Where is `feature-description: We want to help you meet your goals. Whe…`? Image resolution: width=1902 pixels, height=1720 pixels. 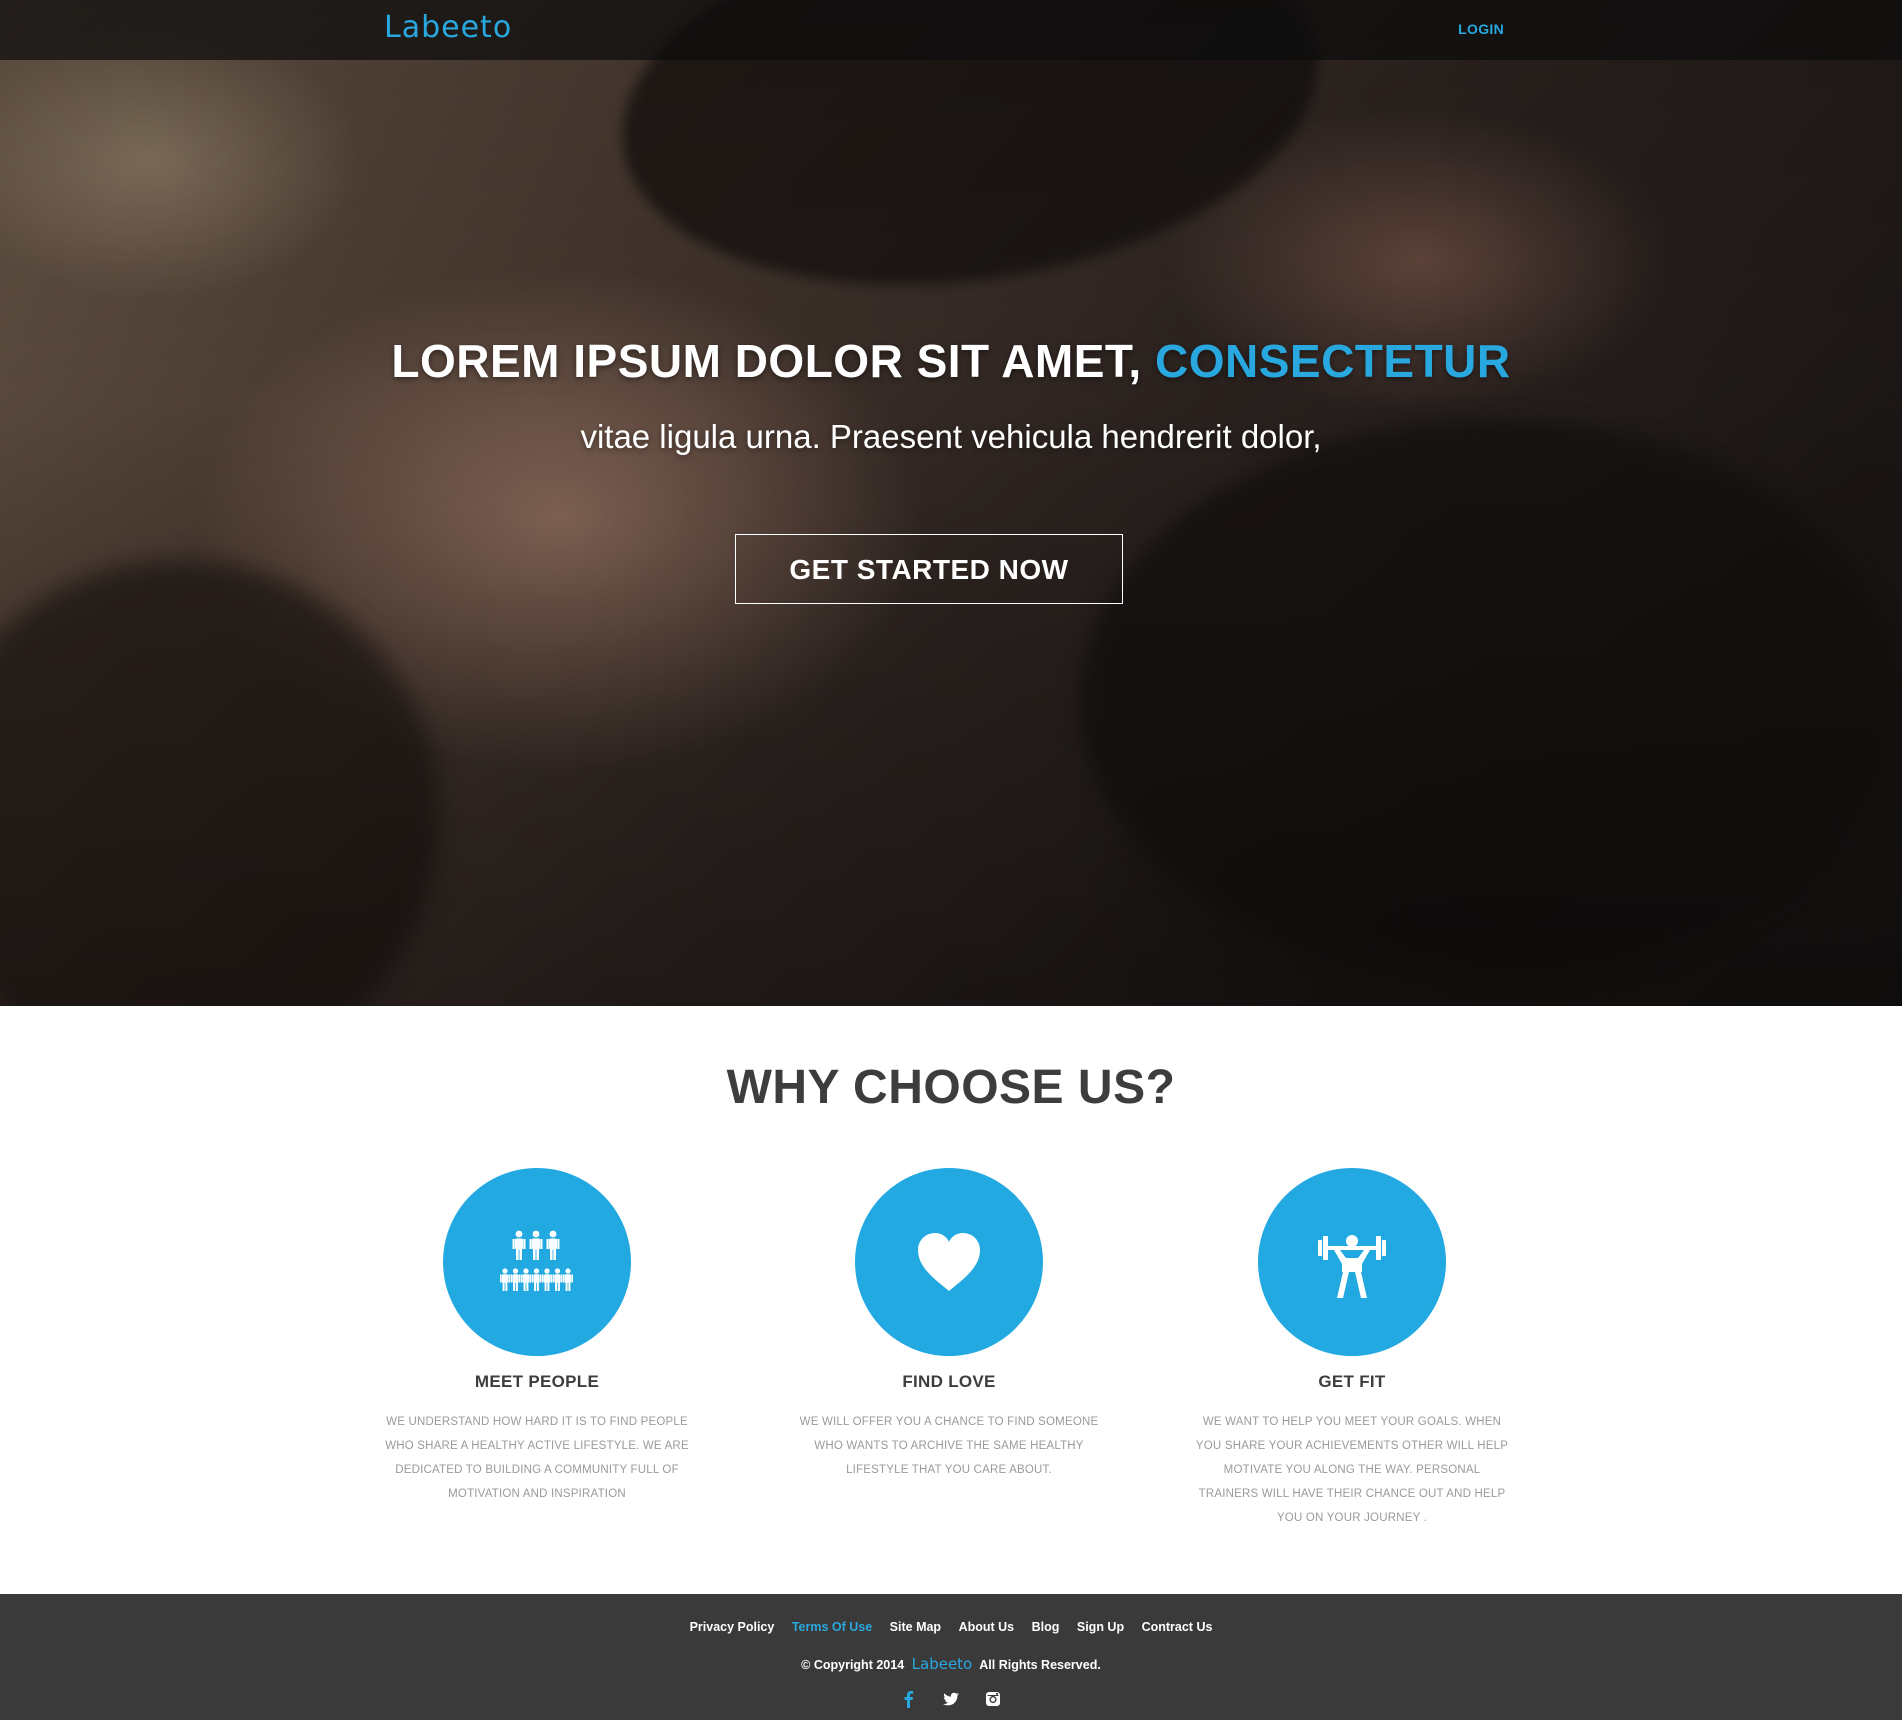 feature-description: We want to help you meet your goals. Whe… is located at coordinates (1352, 1470).